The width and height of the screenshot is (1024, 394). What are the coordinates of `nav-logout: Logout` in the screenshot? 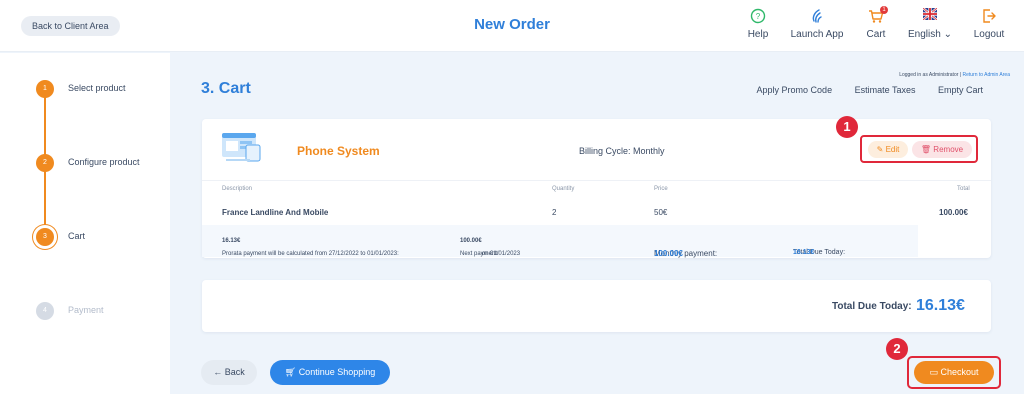 It's located at (989, 26).